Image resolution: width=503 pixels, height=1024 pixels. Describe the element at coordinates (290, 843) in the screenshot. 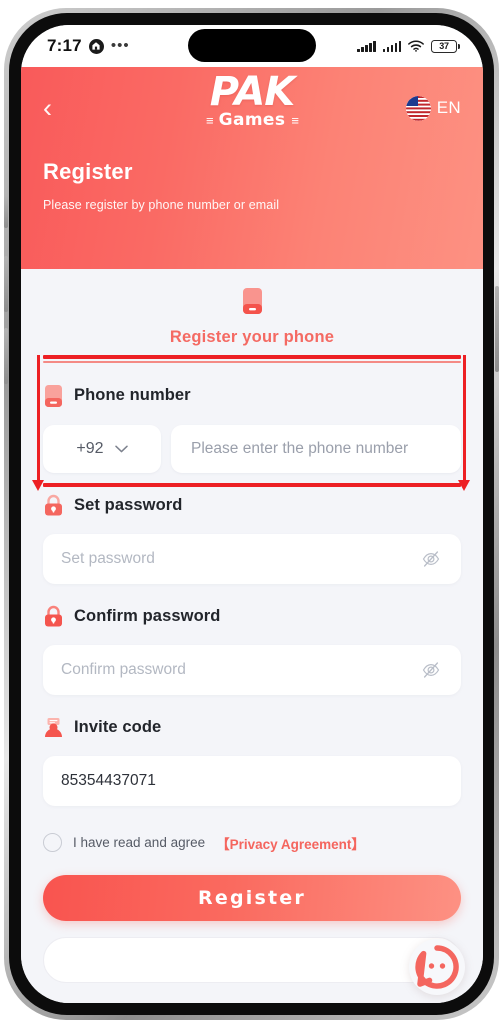

I see `privacy-agreement-link: 【Privacy Agreement】` at that location.